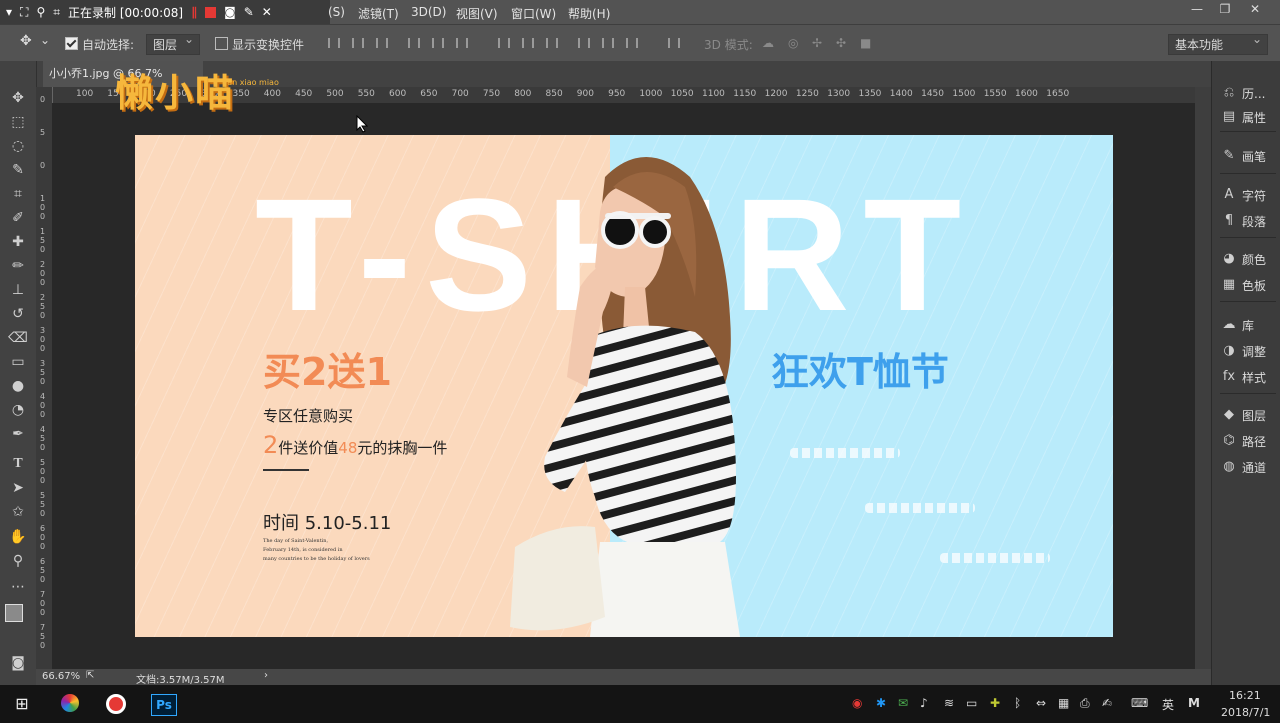  What do you see at coordinates (358, 43) in the screenshot?
I see `align-vcenter-icon` at bounding box center [358, 43].